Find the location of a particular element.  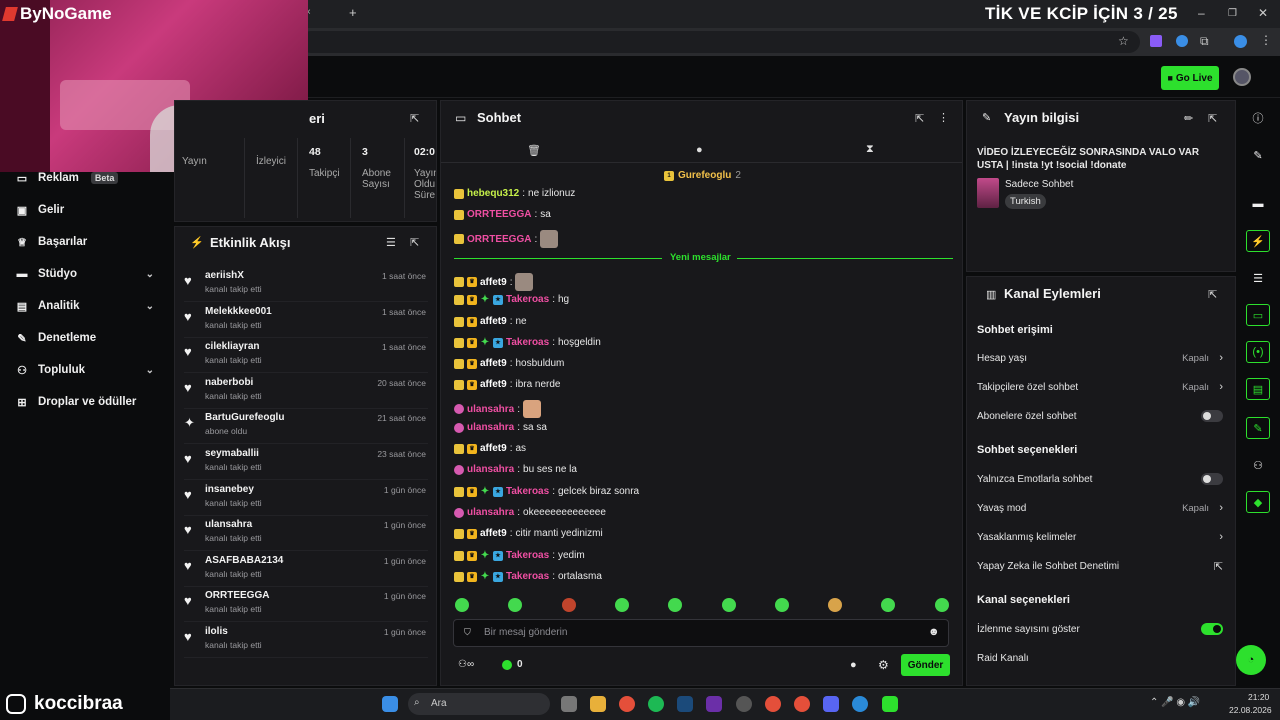

chat-username: ORRTEEGGA is located at coordinates (499, 214).